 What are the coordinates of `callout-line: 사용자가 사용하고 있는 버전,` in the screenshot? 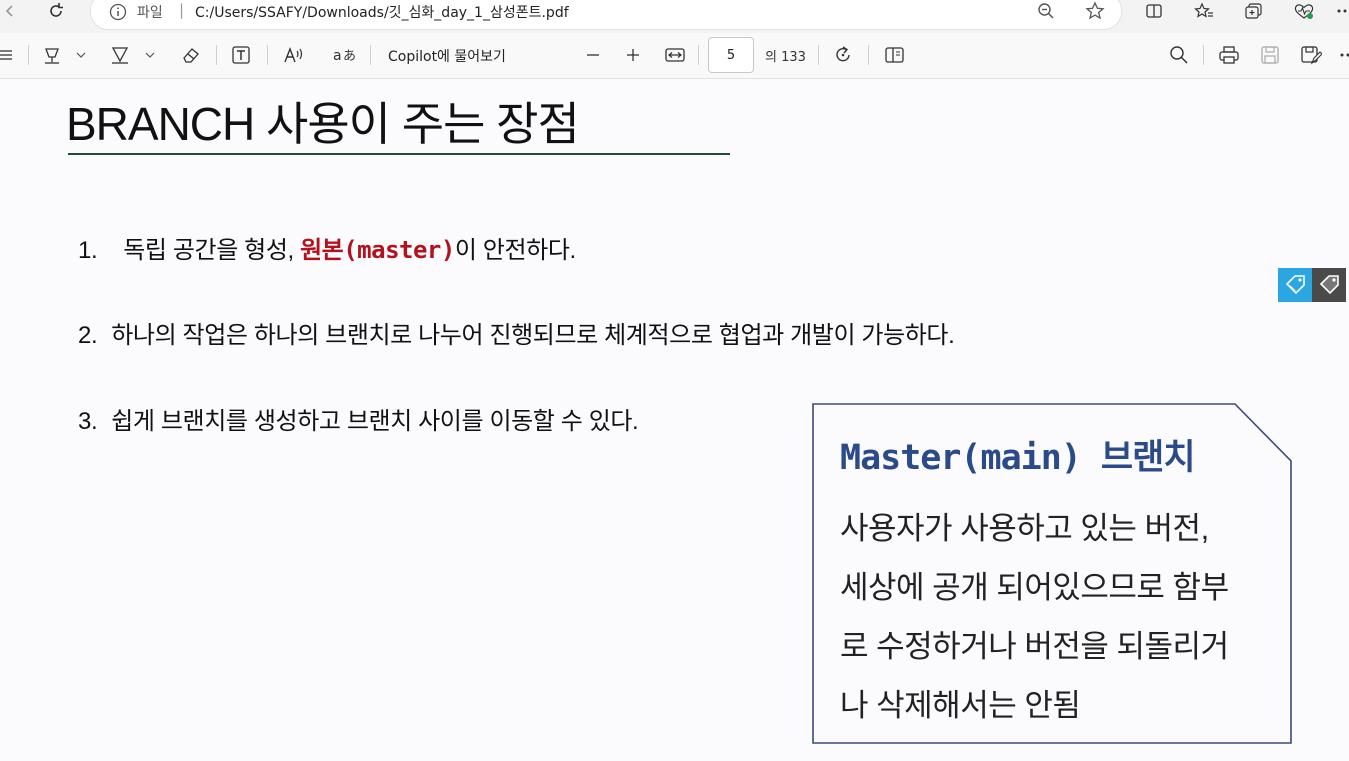 It's located at (1024, 528).